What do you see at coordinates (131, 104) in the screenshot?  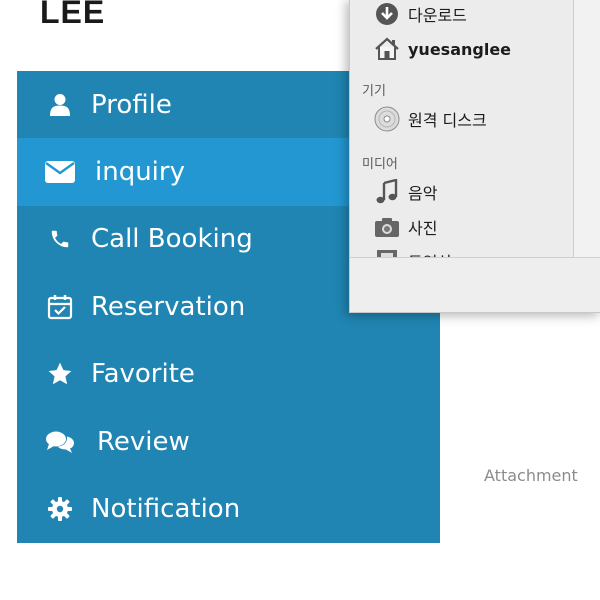 I see `sidebar-item-label: Profile` at bounding box center [131, 104].